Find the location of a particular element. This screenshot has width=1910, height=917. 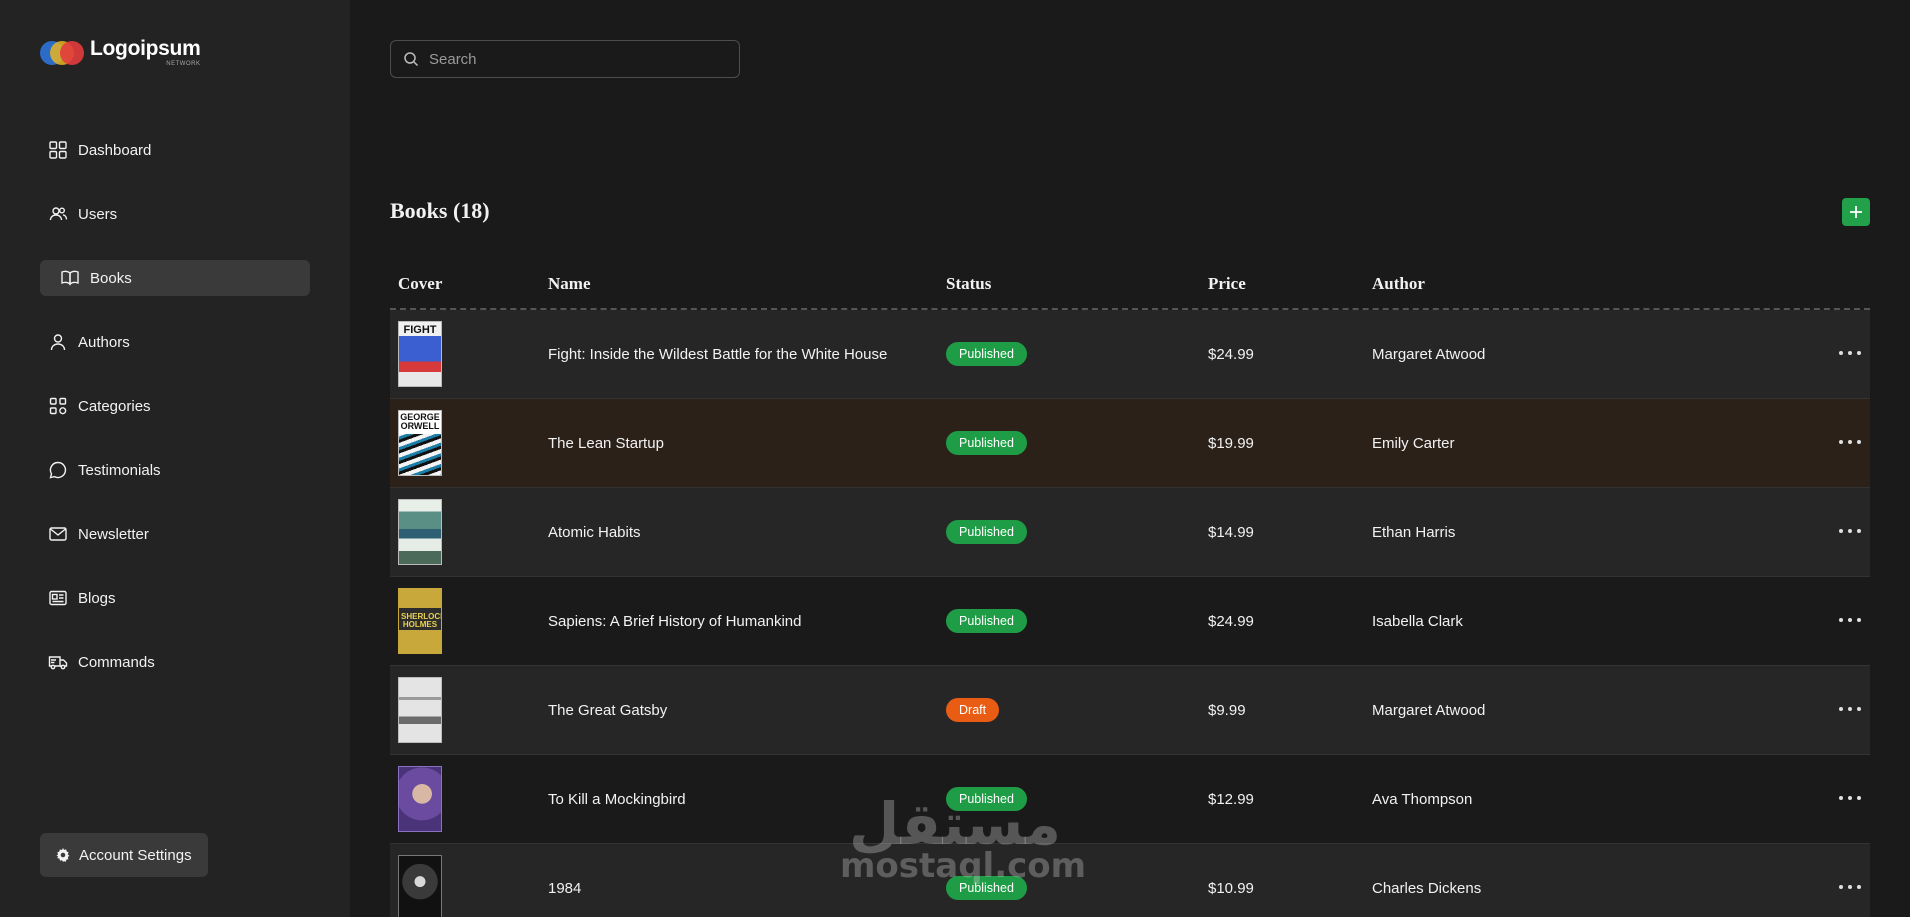

cover-title: FIGHT is located at coordinates (420, 330).